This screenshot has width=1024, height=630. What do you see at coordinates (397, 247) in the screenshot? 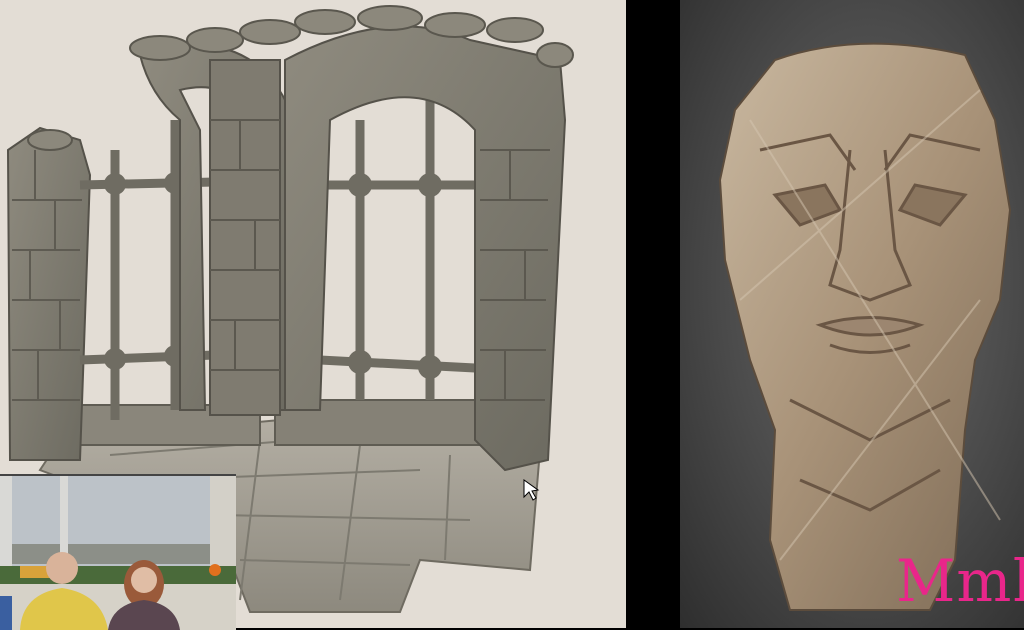
I see `right-window-grate` at bounding box center [397, 247].